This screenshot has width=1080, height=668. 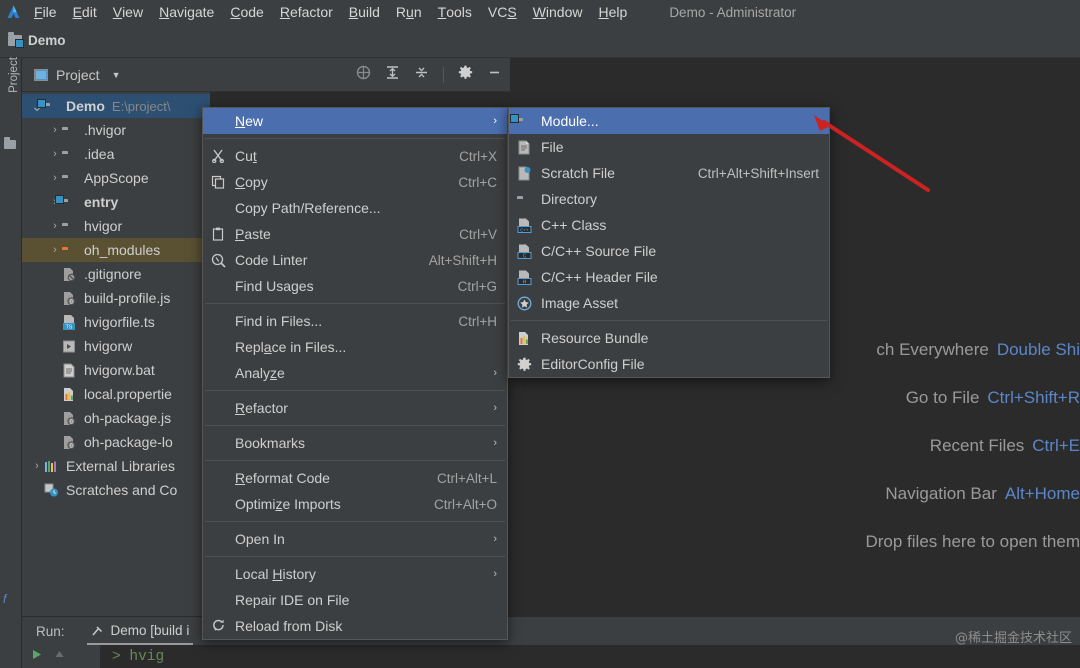 I want to click on expand-all-icon, so click(x=392, y=75).